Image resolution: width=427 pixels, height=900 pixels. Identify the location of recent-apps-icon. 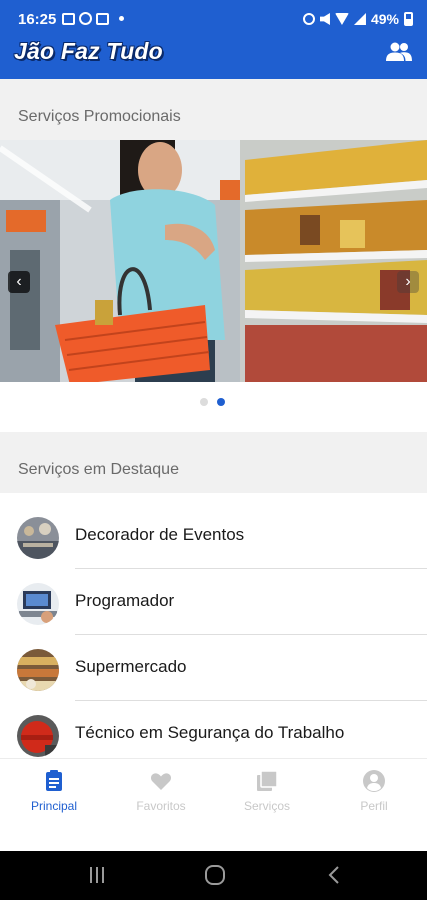
(97, 875).